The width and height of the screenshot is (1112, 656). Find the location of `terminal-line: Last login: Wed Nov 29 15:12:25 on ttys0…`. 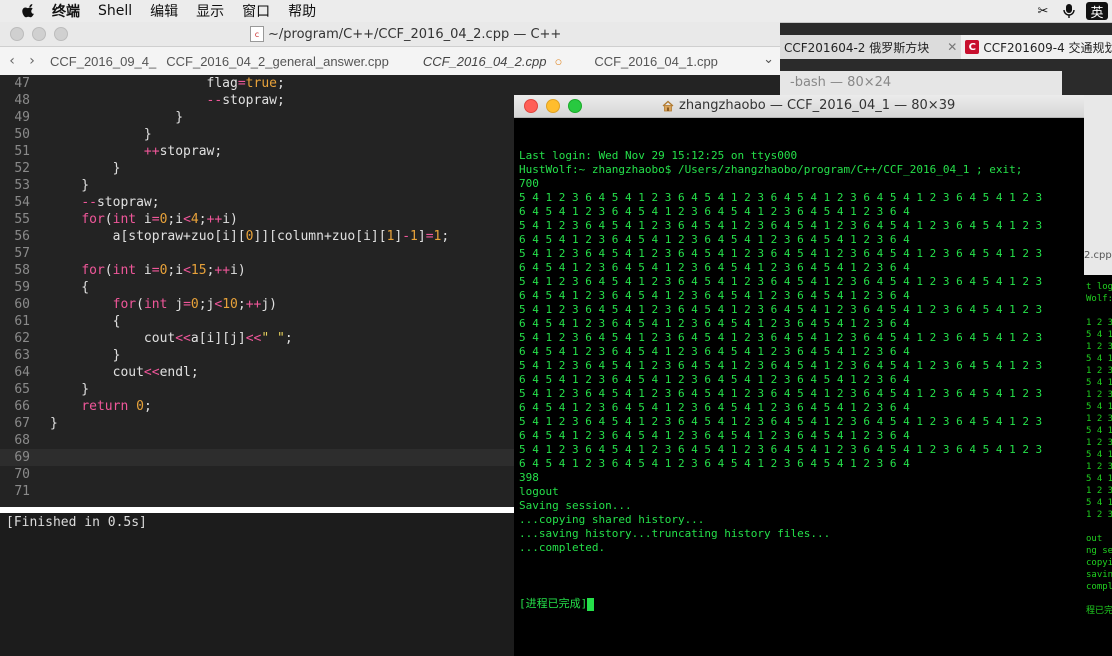

terminal-line: Last login: Wed Nov 29 15:12:25 on ttys0… is located at coordinates (658, 155).